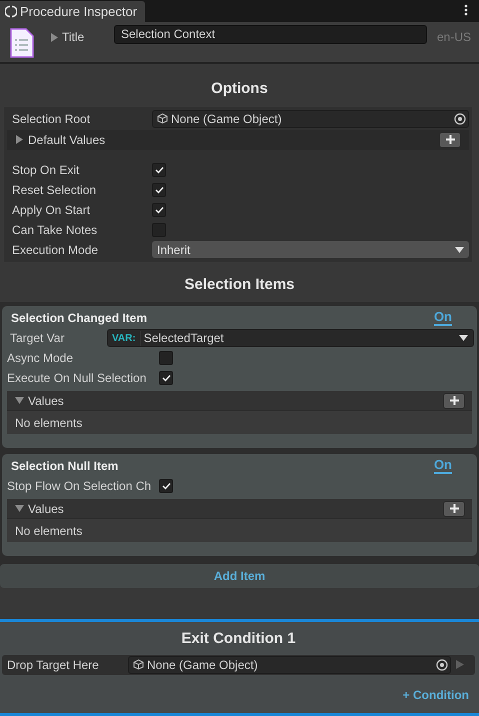 The height and width of the screenshot is (716, 479). Describe the element at coordinates (22, 43) in the screenshot. I see `document-icon` at that location.